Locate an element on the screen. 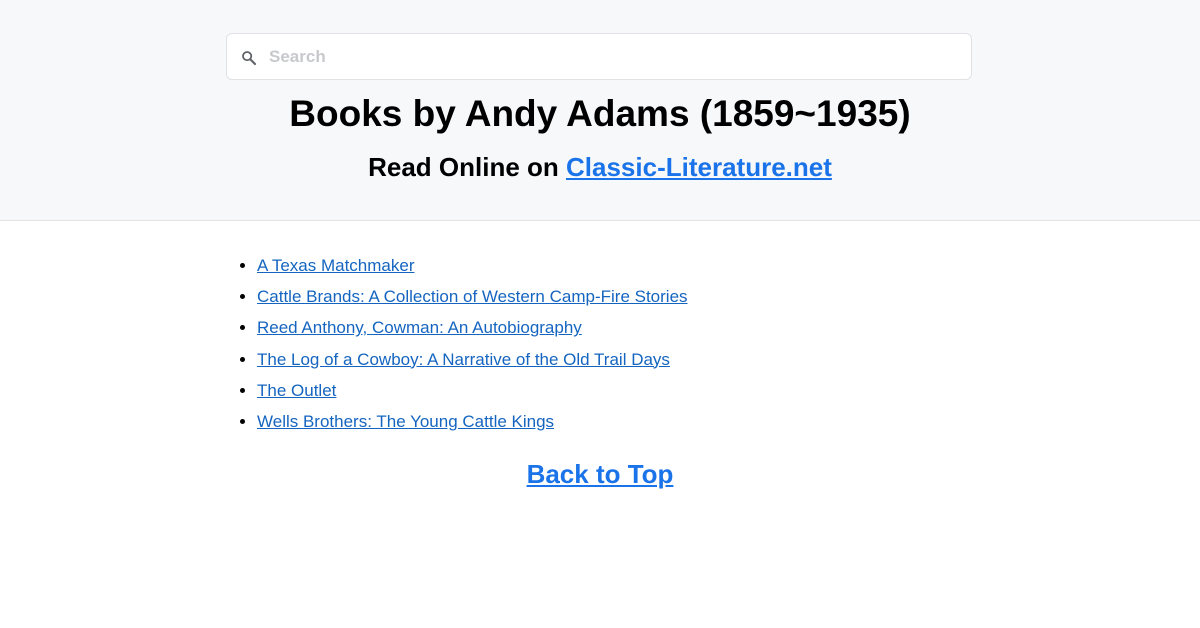 The image size is (1200, 628). subtitle-prefix: Read Online on is located at coordinates (467, 167).